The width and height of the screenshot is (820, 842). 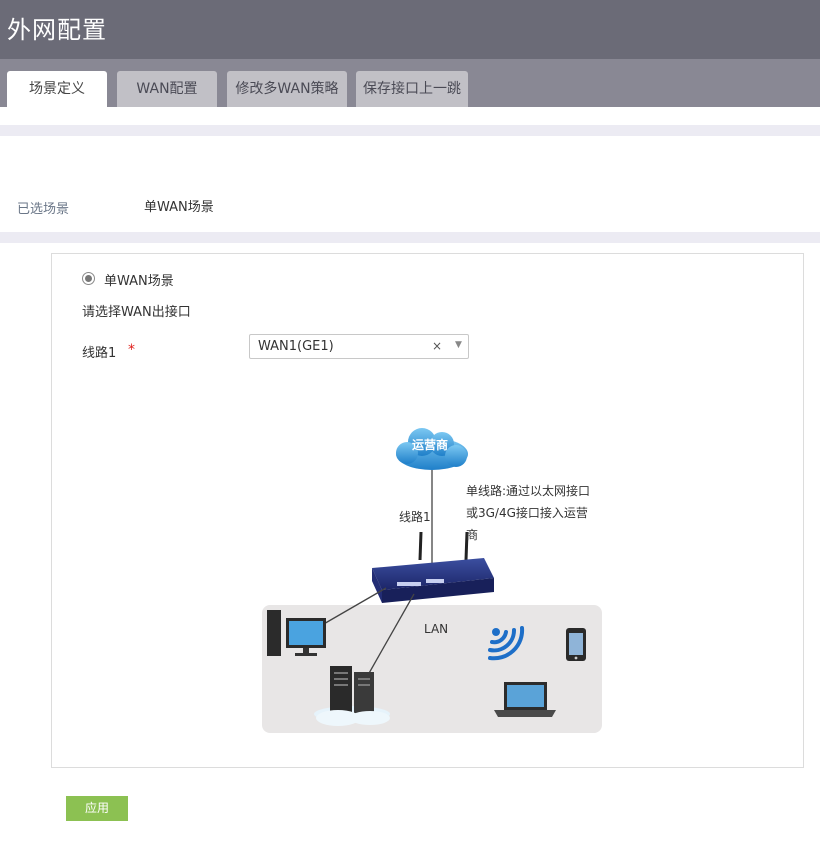 I want to click on tab-bar: 场景定义 WAN配置 修改多WAN策略 保存接口上一跳, so click(x=410, y=83).